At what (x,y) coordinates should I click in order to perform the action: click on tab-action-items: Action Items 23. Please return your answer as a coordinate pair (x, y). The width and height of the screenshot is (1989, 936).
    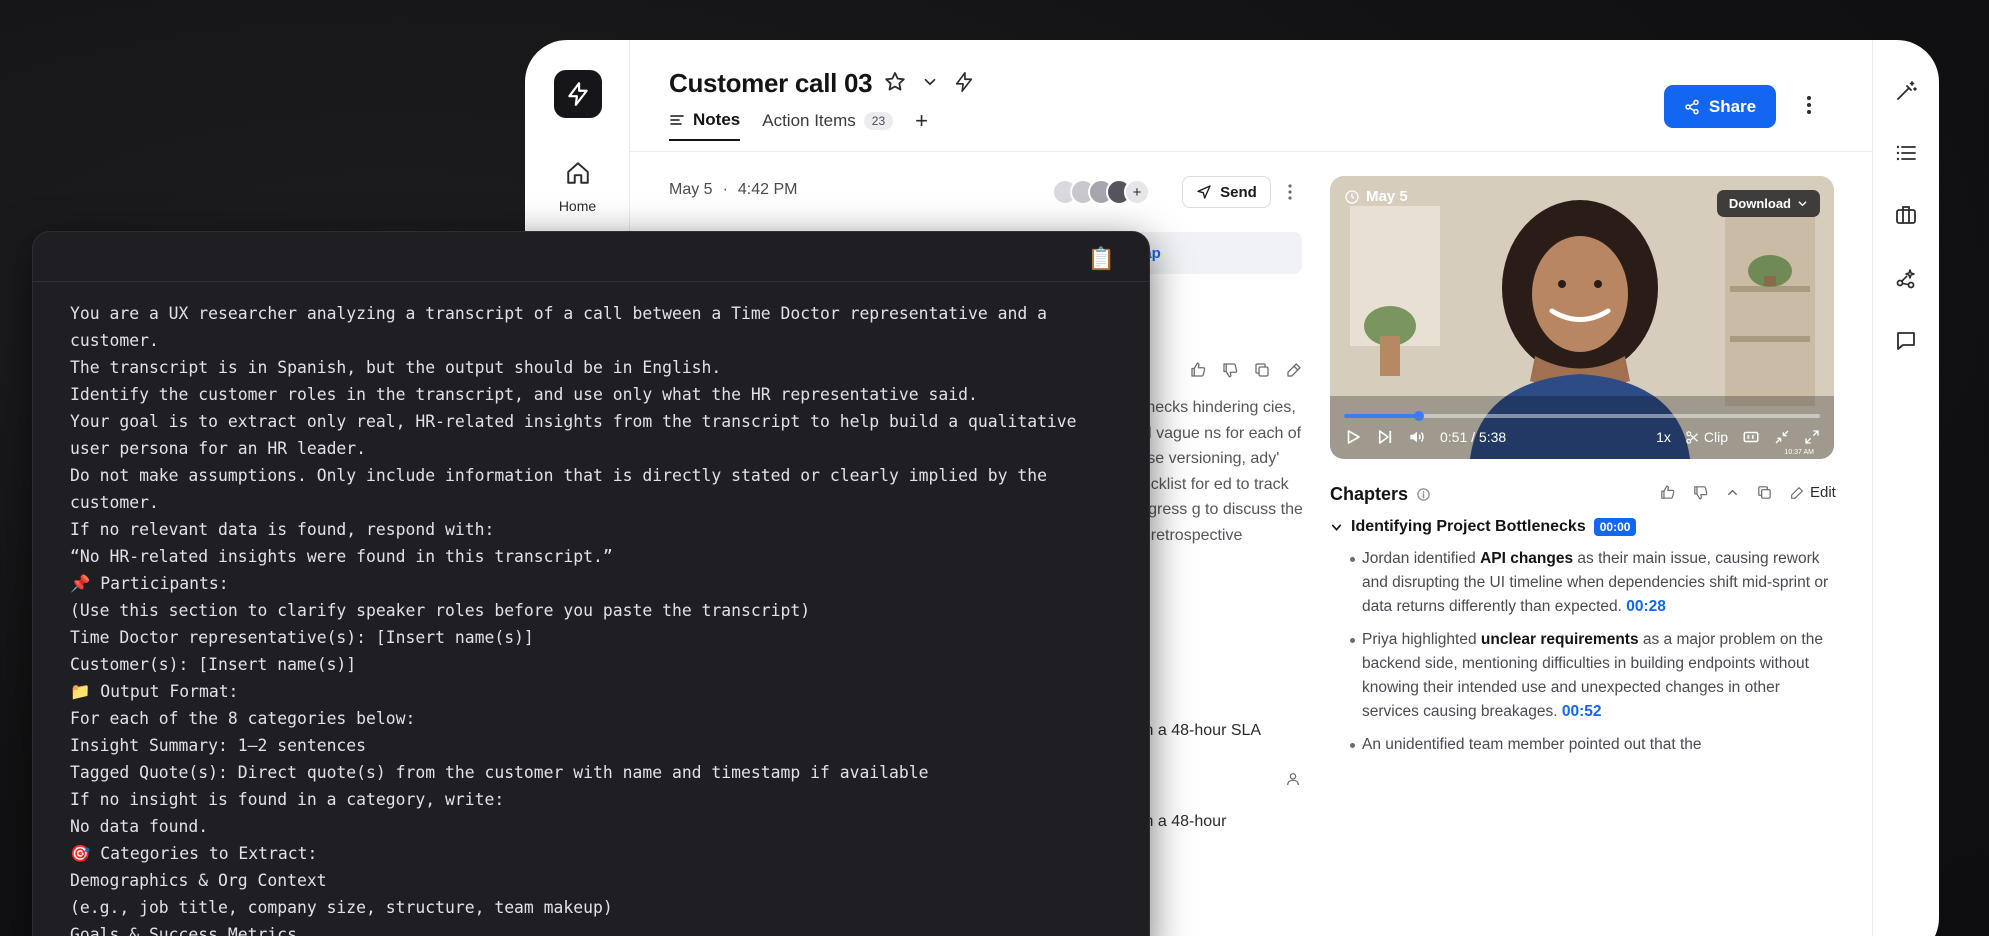
    Looking at the image, I should click on (828, 125).